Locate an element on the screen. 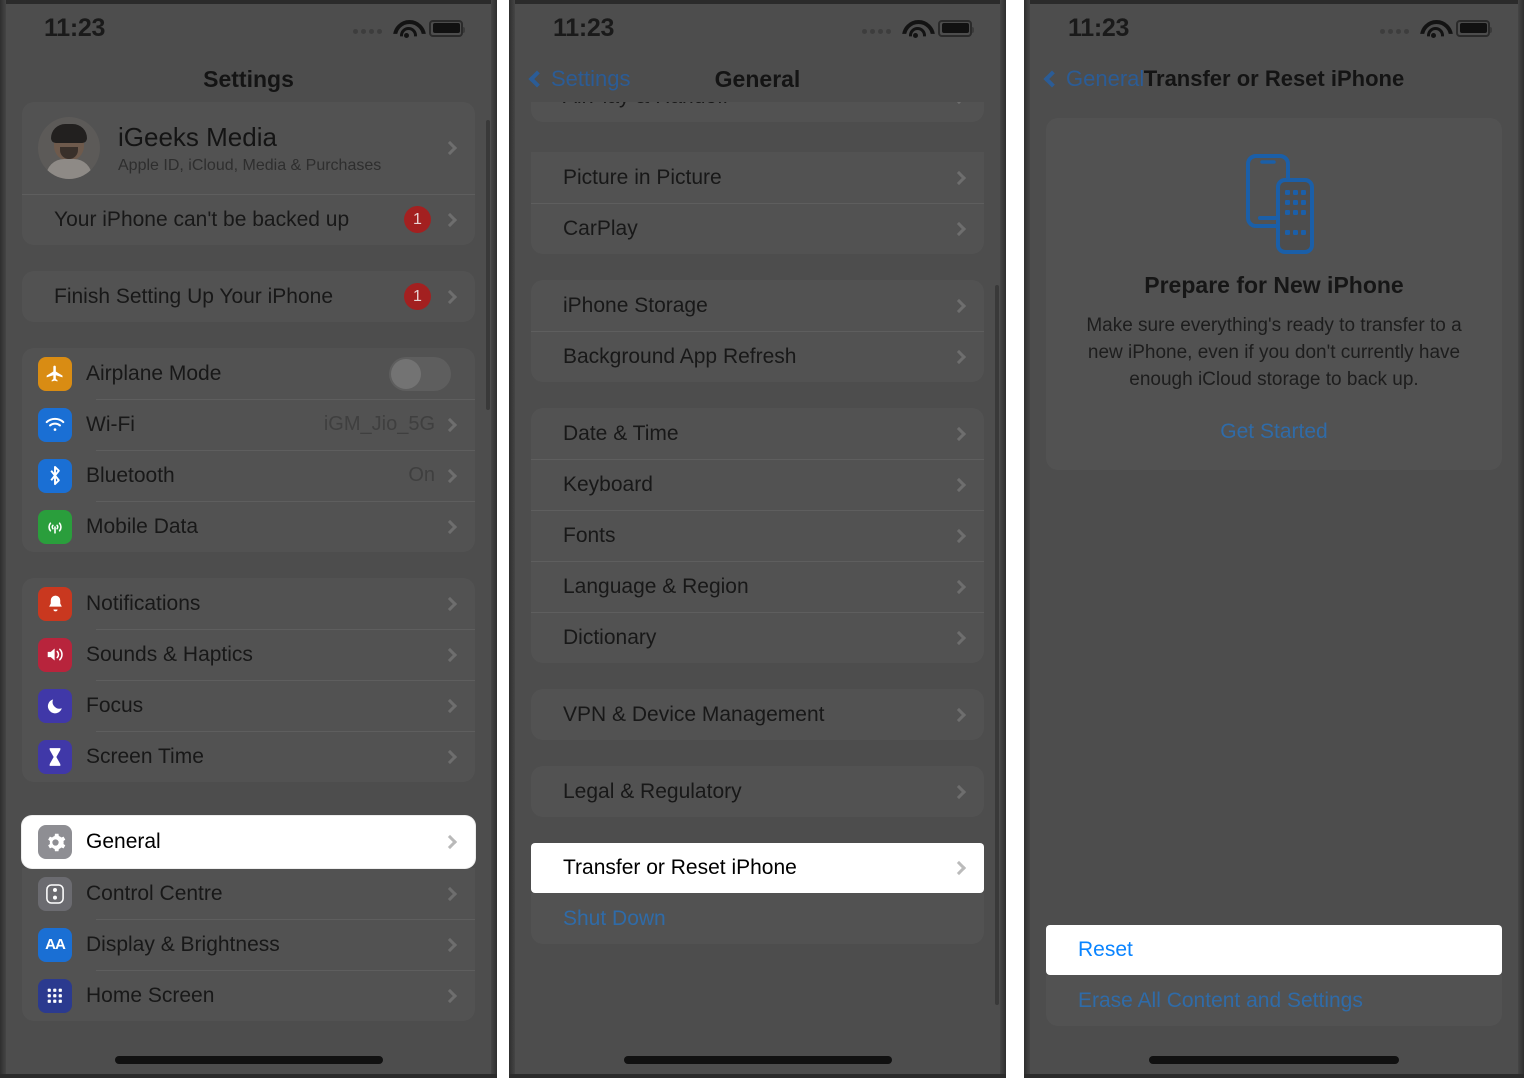  sidebar-item-carplay: CarPlay is located at coordinates (757, 228).